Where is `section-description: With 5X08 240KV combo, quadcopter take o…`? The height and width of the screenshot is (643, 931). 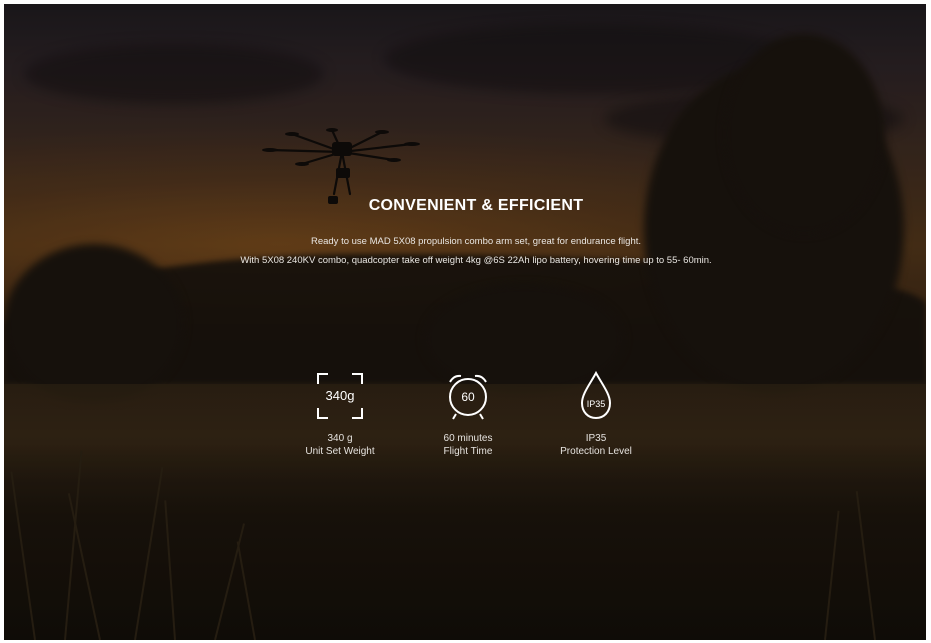
section-description: With 5X08 240KV combo, quadcopter take o… is located at coordinates (476, 260).